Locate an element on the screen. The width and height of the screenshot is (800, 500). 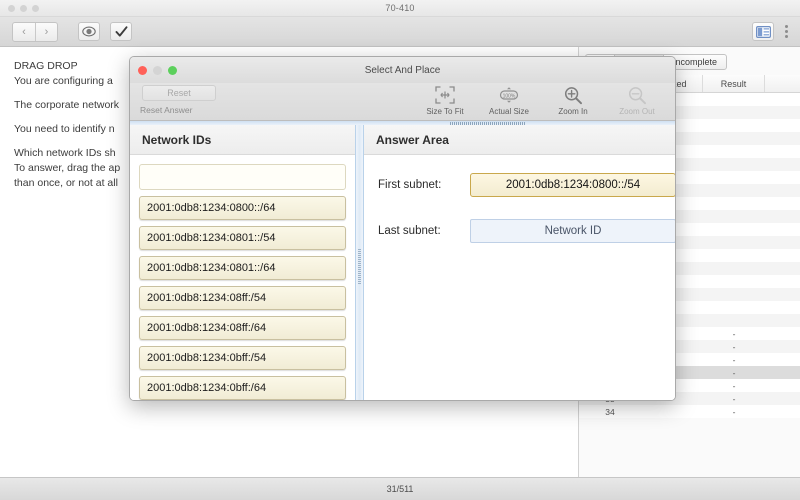
back-button: ‹ is located at coordinates (24, 32).